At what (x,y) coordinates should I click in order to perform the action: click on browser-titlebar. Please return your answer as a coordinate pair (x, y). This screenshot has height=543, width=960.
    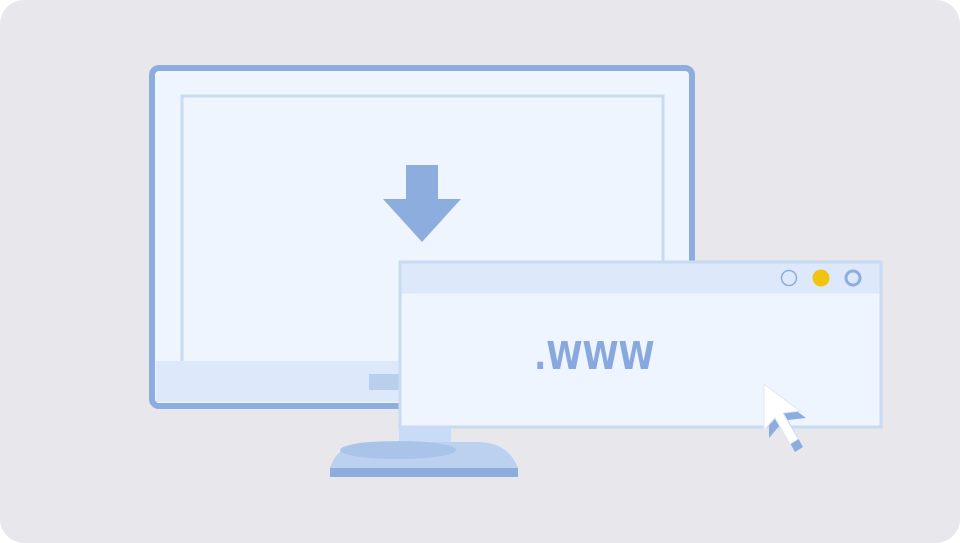
    Looking at the image, I should click on (640, 278).